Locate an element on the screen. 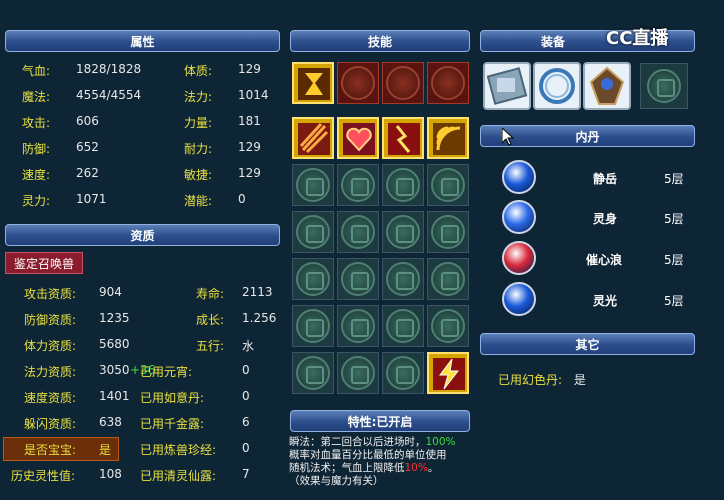  other-header: 其它 is located at coordinates (587, 344).